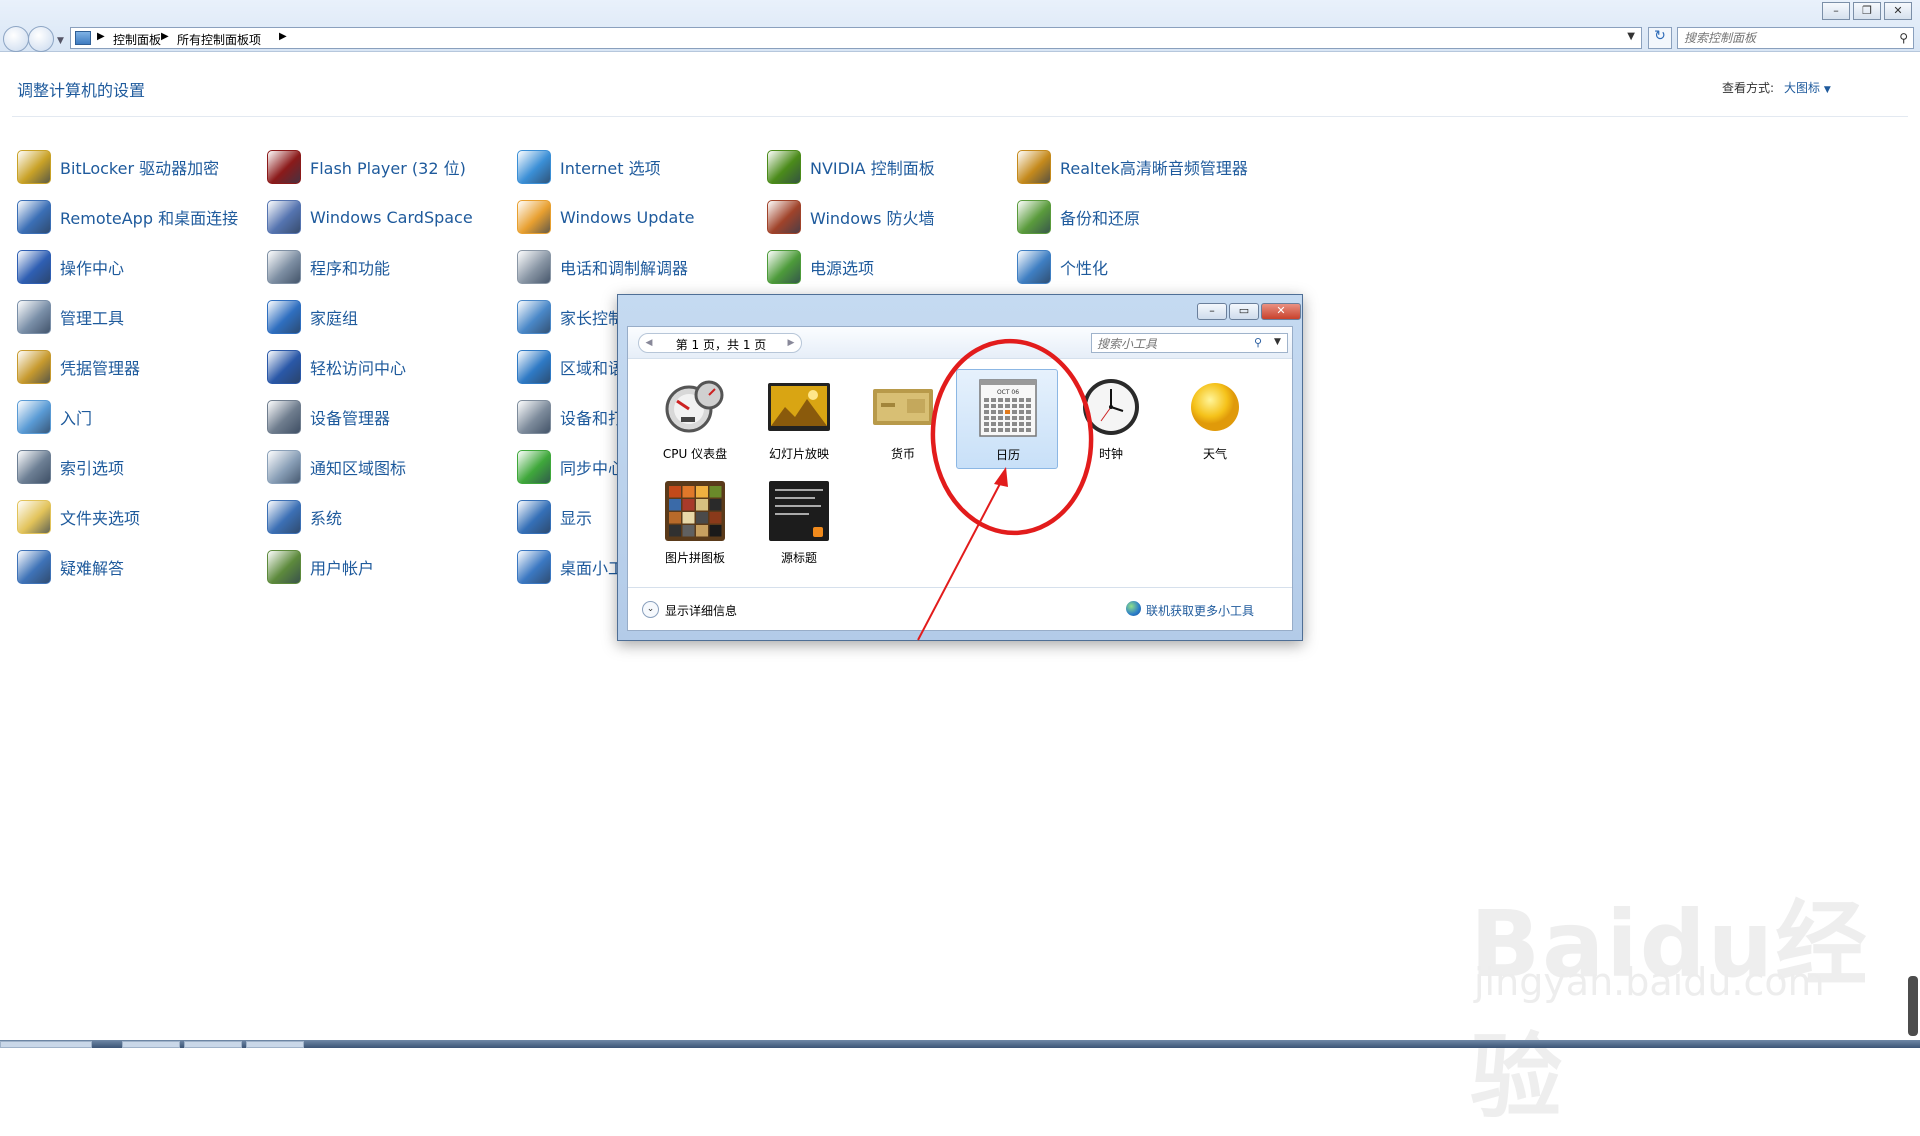 This screenshot has height=1136, width=1920. I want to click on control-panel-item: RemoteApp 和桌面连接, so click(127, 217).